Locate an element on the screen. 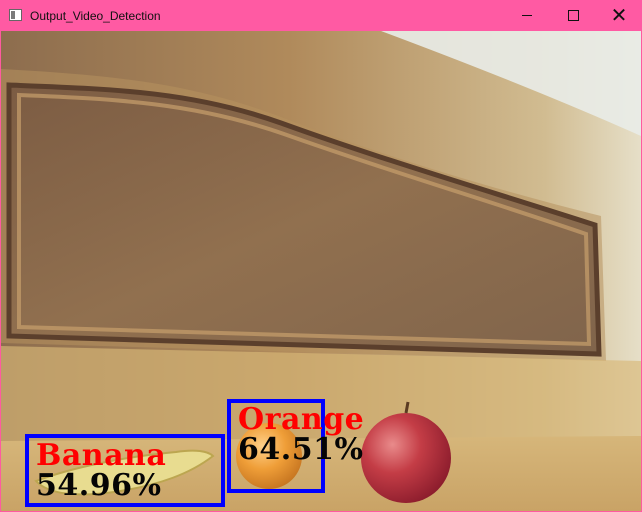 This screenshot has width=642, height=512. close-button: ✕ is located at coordinates (619, 15).